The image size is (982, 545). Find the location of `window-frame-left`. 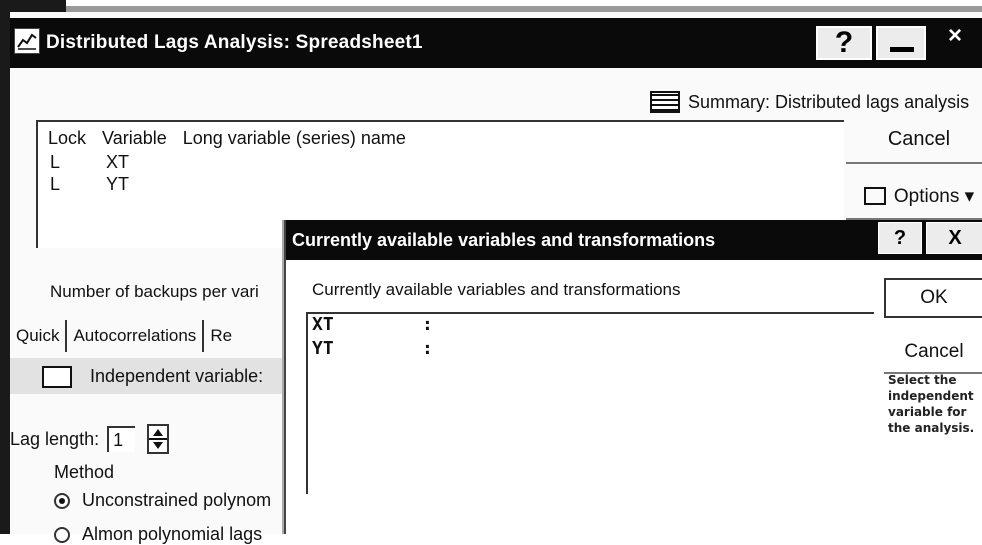

window-frame-left is located at coordinates (5, 273).